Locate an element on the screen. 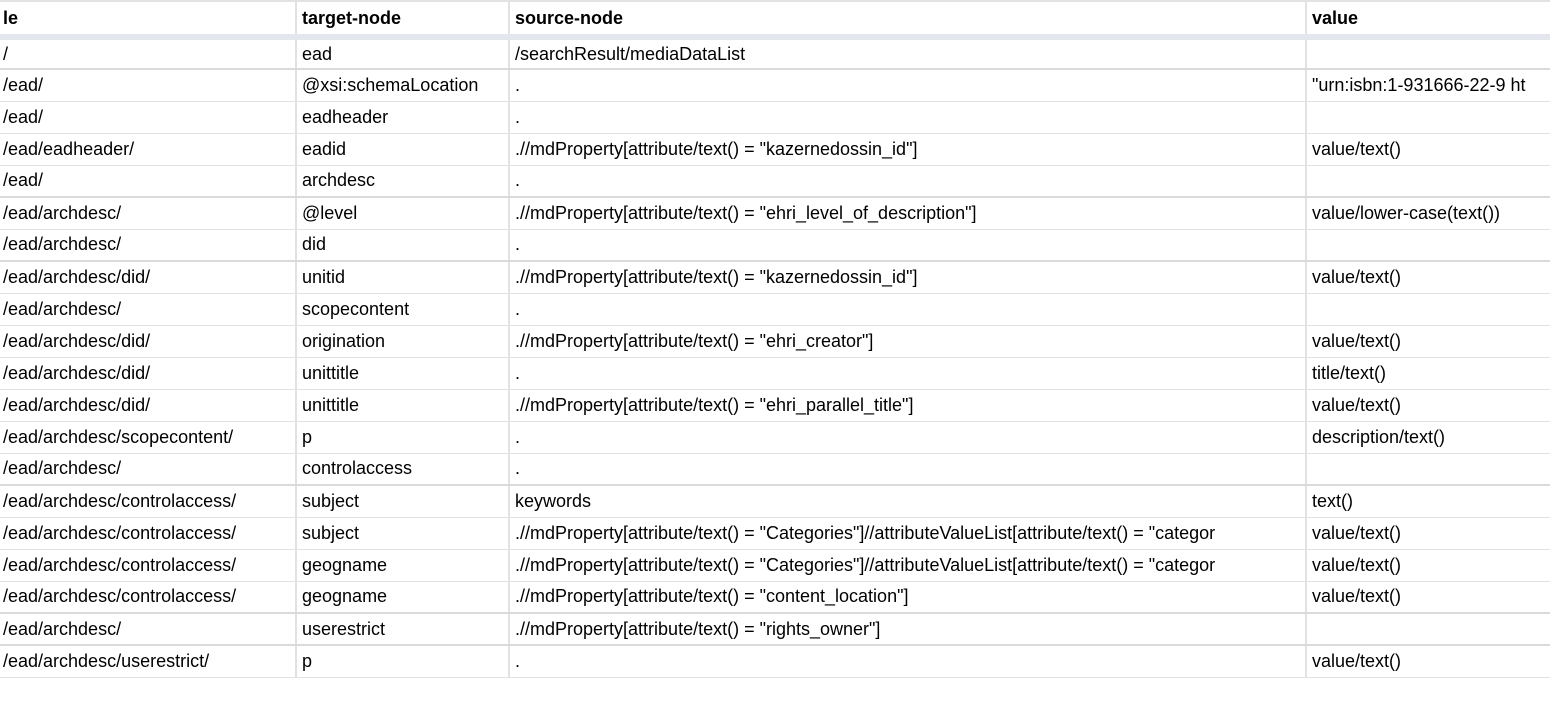 This screenshot has width=1550, height=704. table-row: /ead/archdesc/userestrict/p. value/text() is located at coordinates (775, 661).